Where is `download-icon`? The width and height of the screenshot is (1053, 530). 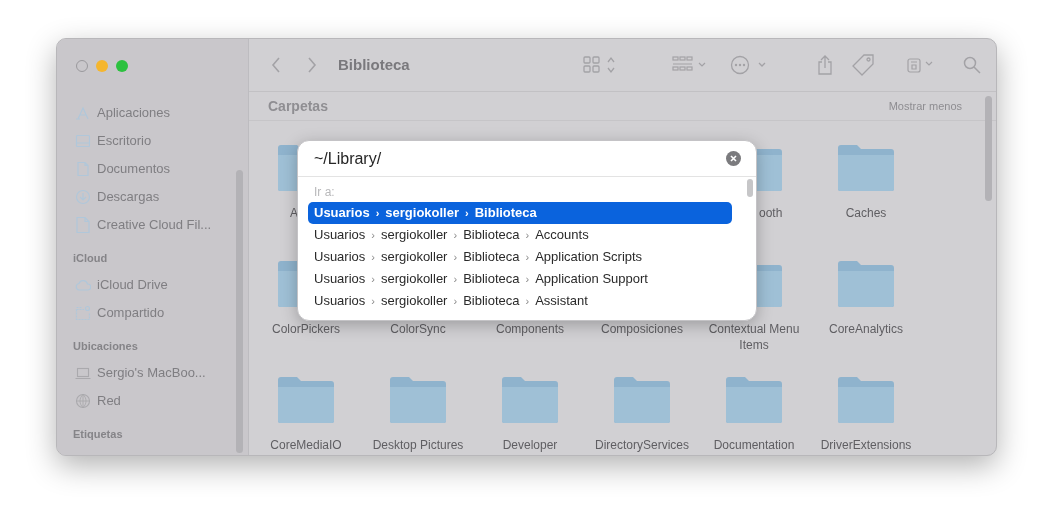
download-icon is located at coordinates (83, 197).